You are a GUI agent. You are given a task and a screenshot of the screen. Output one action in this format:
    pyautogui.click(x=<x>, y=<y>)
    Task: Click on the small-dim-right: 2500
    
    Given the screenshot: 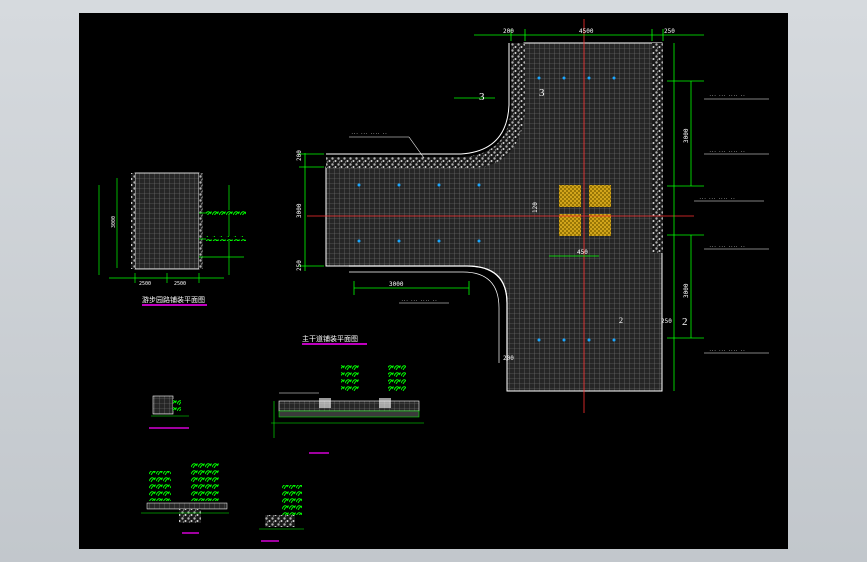 What is the action you would take?
    pyautogui.click(x=180, y=284)
    